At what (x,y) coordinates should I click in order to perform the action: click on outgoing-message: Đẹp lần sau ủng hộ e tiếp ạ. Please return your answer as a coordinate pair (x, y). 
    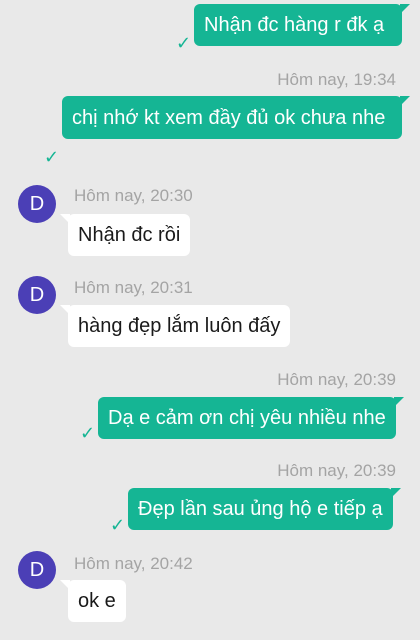
    Looking at the image, I should click on (264, 509).